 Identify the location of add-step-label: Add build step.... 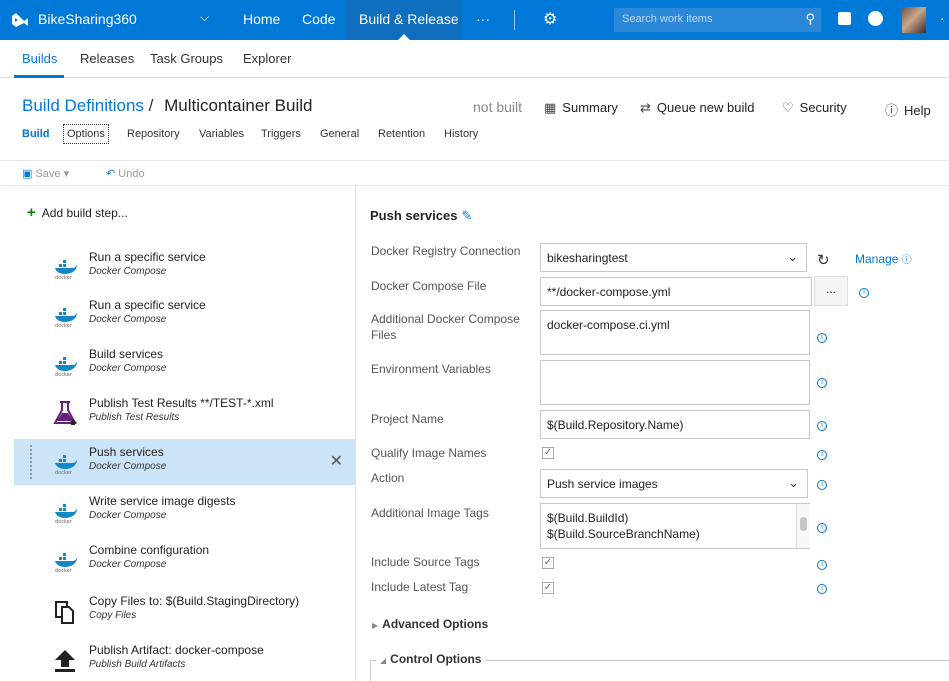
(84, 213).